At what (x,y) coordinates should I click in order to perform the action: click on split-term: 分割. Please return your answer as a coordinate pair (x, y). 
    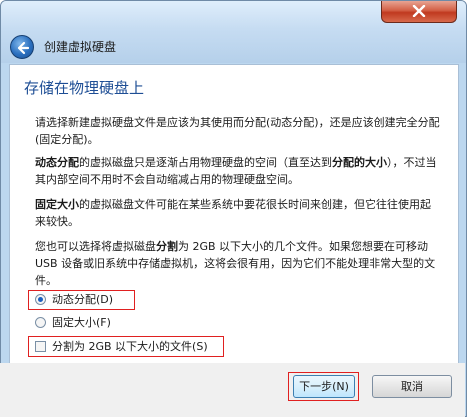
    Looking at the image, I should click on (167, 246).